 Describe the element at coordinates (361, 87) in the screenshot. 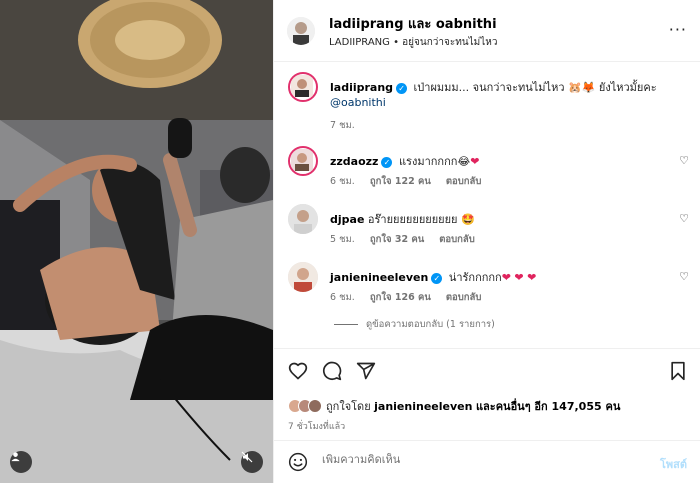

I see `caption-username: ladiiprang` at that location.